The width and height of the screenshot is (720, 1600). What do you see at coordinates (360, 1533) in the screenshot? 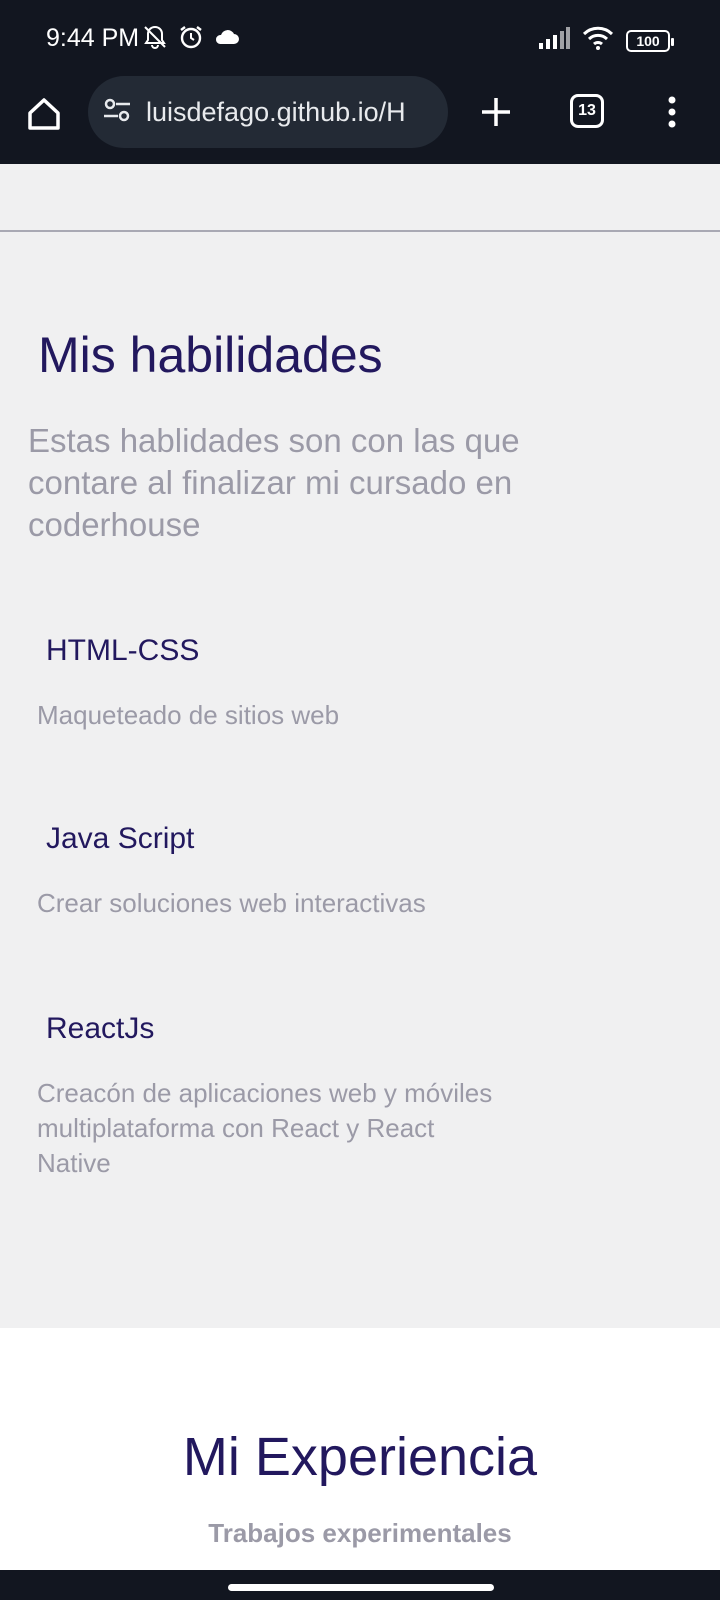
I see `experience-subtitle: Trabajos experimentales` at bounding box center [360, 1533].